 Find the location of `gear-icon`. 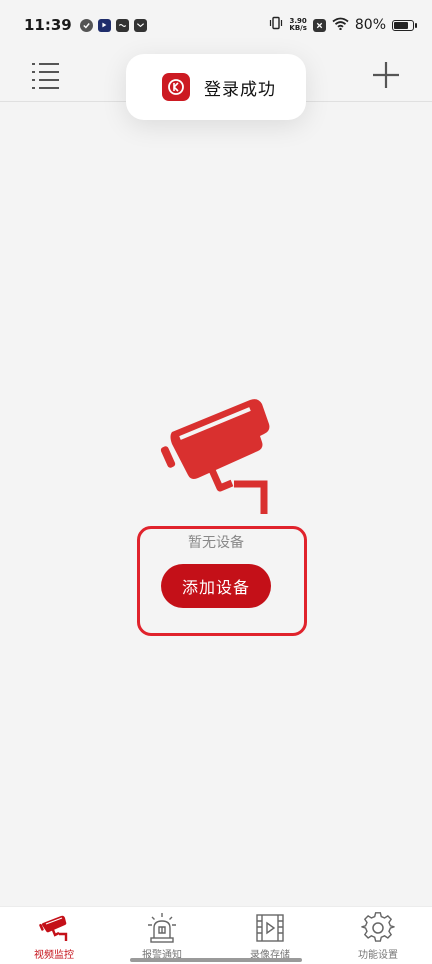

gear-icon is located at coordinates (378, 927).